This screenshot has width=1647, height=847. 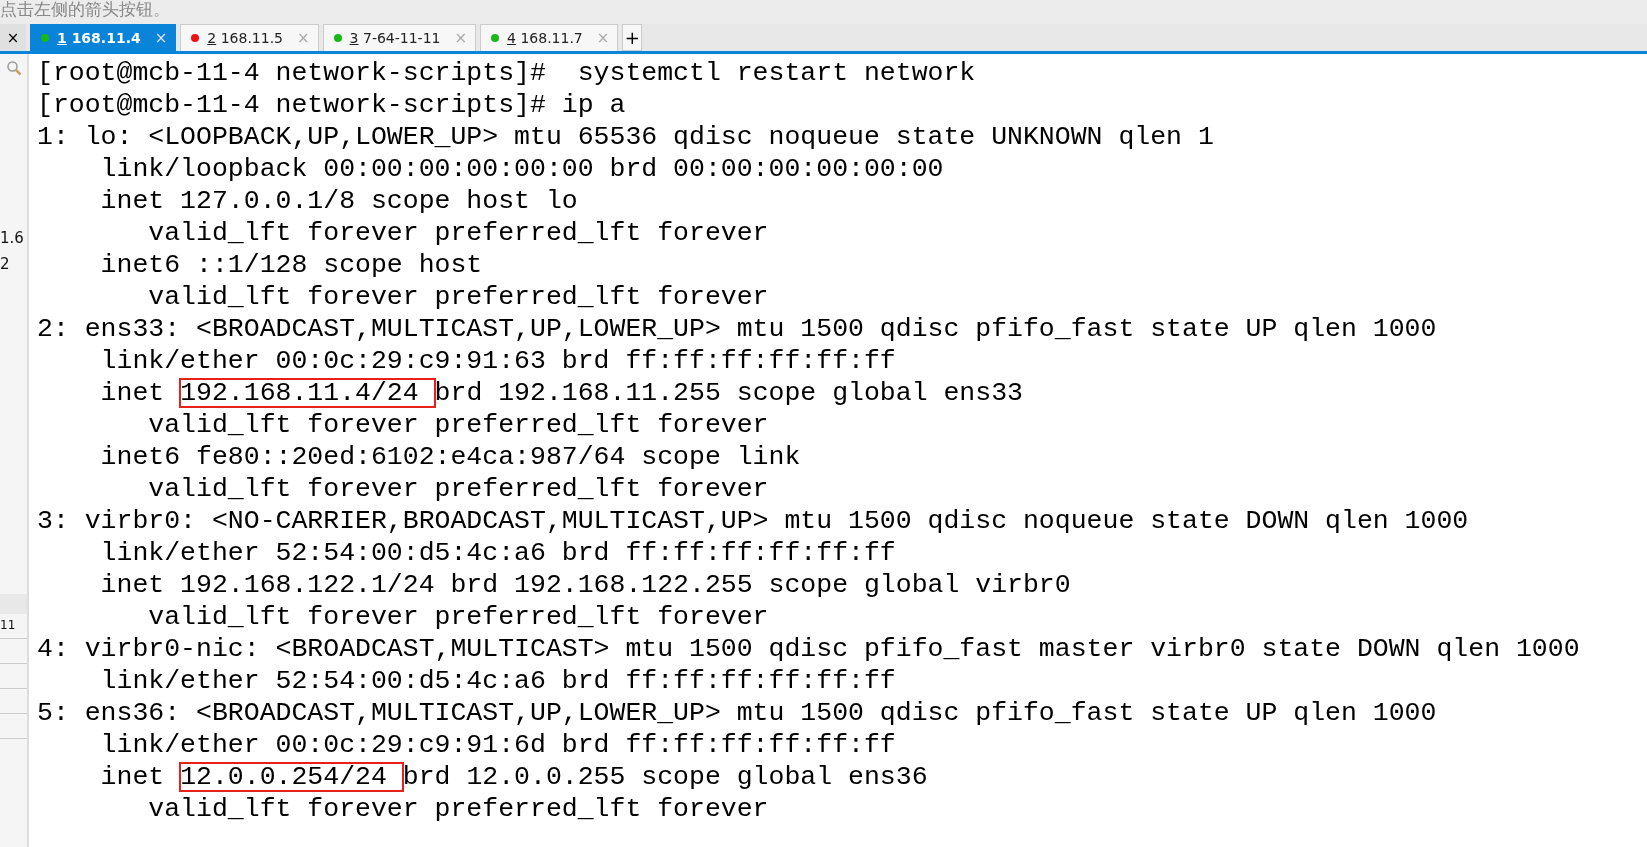 I want to click on terminal-text: inet 192.168.122.1/24 brd 192.168.122.255 scope global virbr0, so click(x=585, y=585).